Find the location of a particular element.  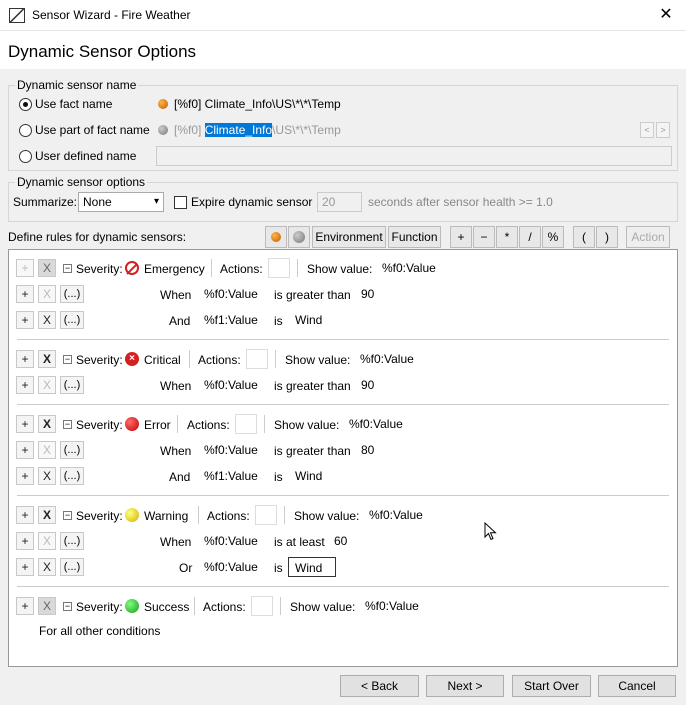

condition-value-input: Wind is located at coordinates (312, 567).